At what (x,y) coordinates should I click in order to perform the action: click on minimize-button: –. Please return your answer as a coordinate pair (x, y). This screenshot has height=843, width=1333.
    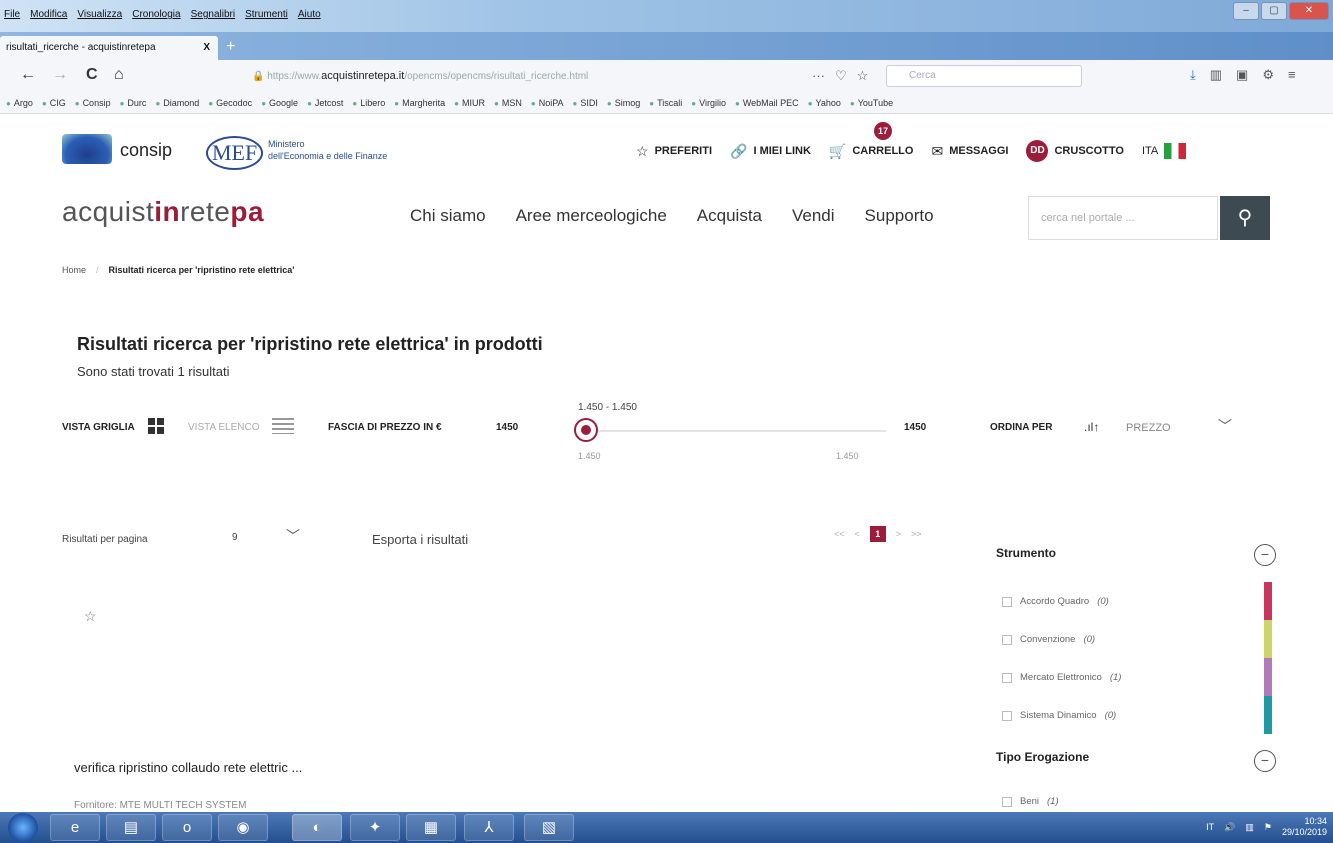
    Looking at the image, I should click on (1246, 11).